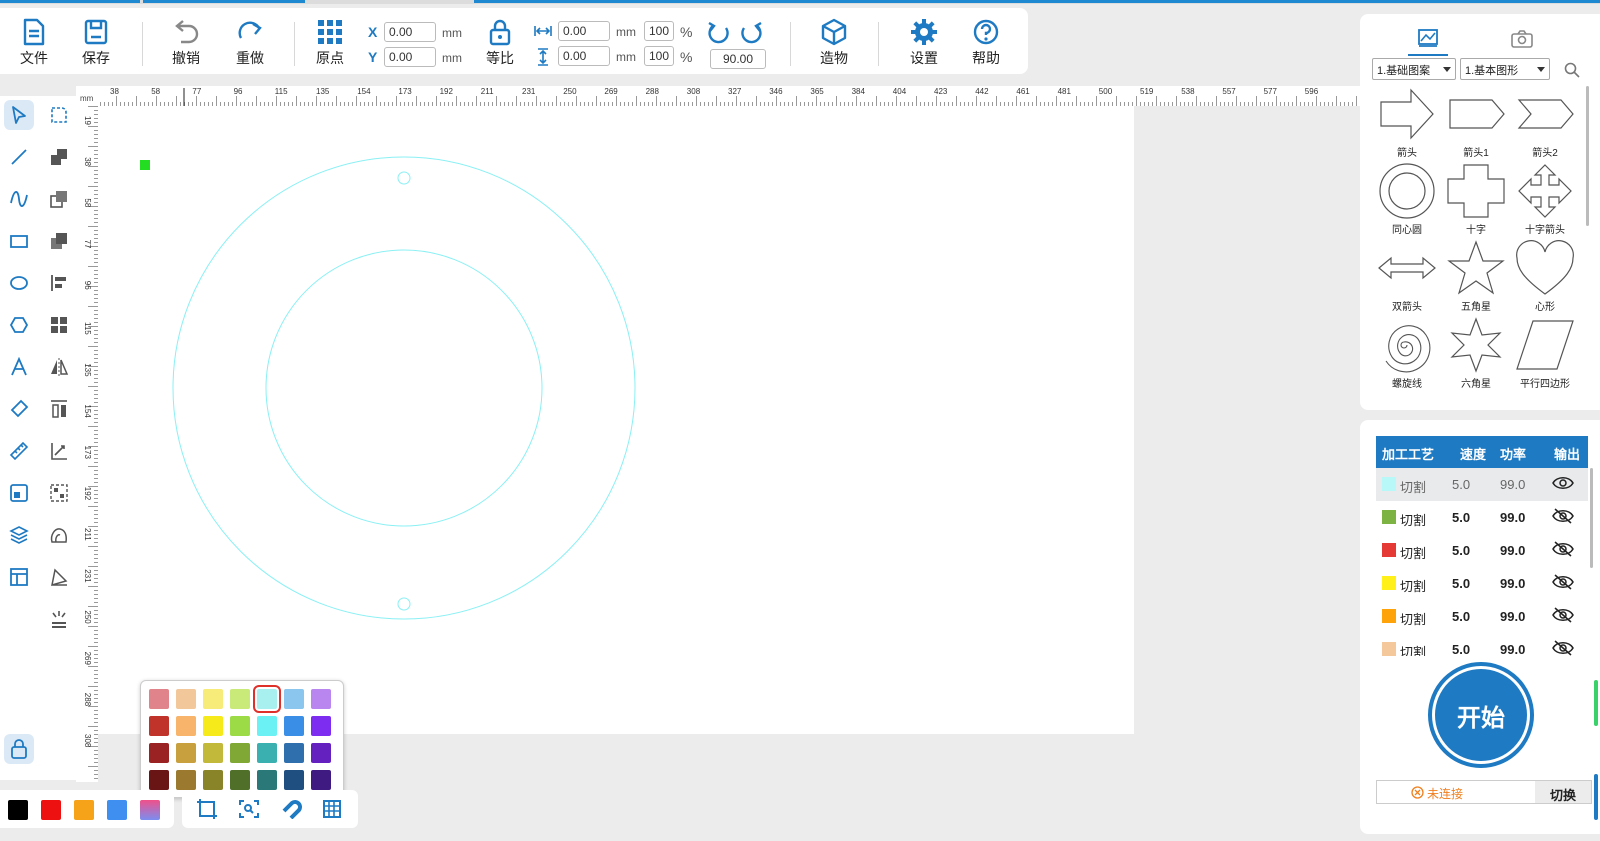 This screenshot has width=1600, height=841. What do you see at coordinates (34, 43) in the screenshot?
I see `file-button: 文件` at bounding box center [34, 43].